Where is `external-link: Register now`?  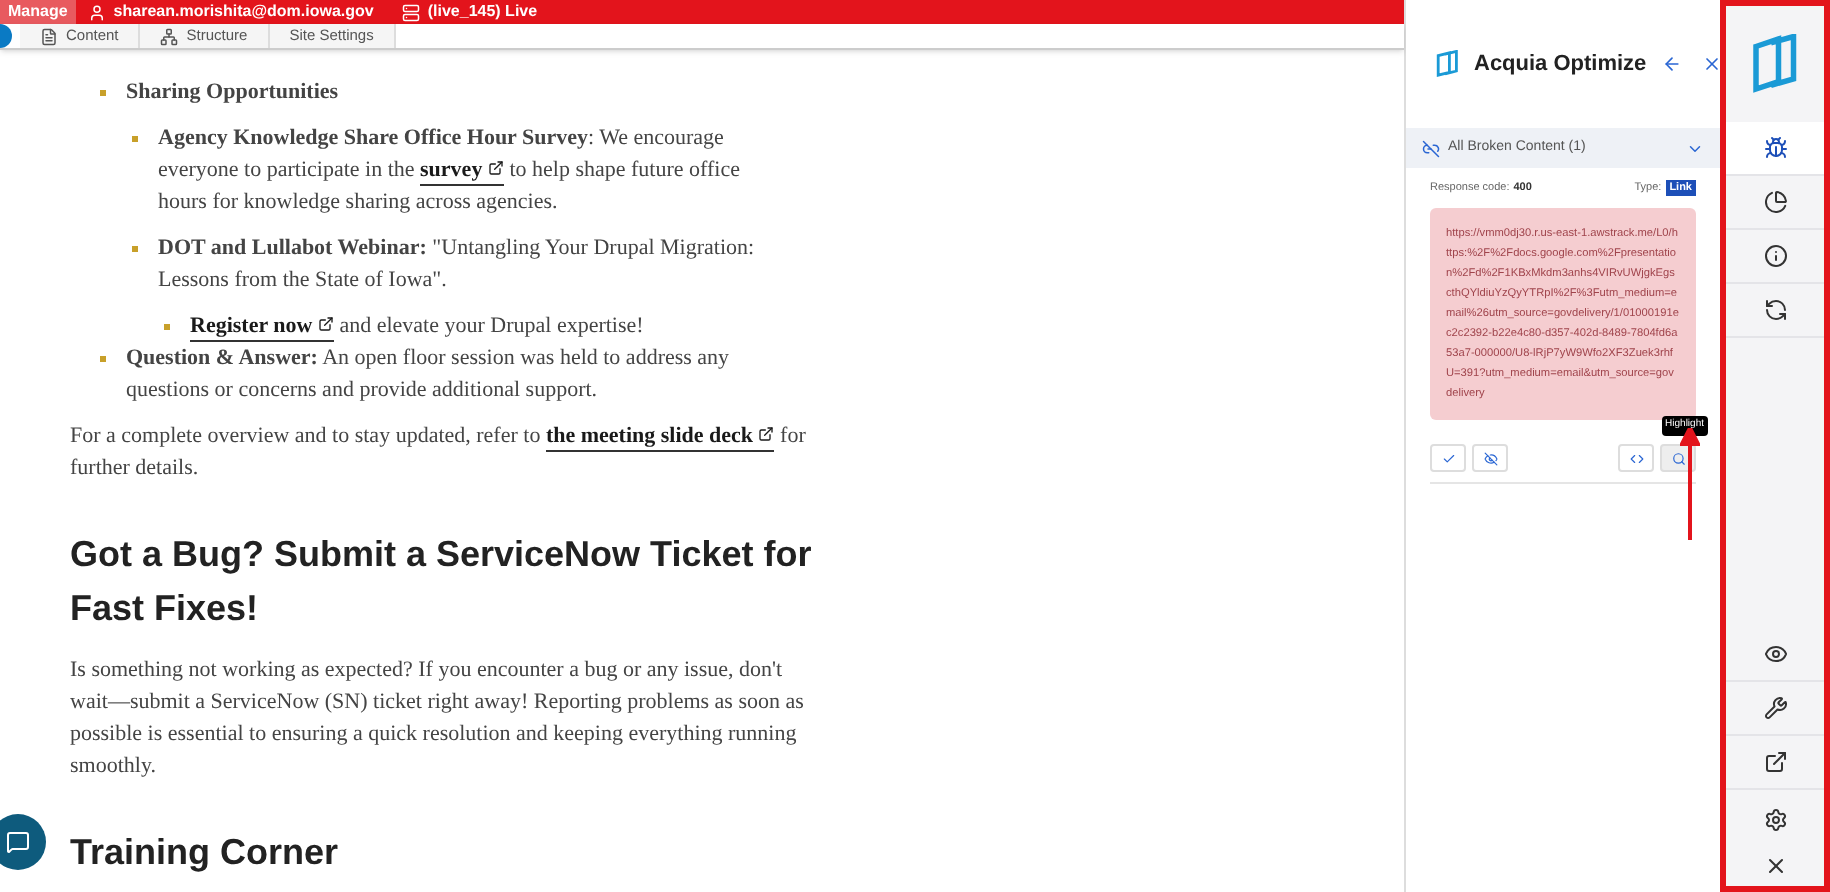
external-link: Register now is located at coordinates (262, 328).